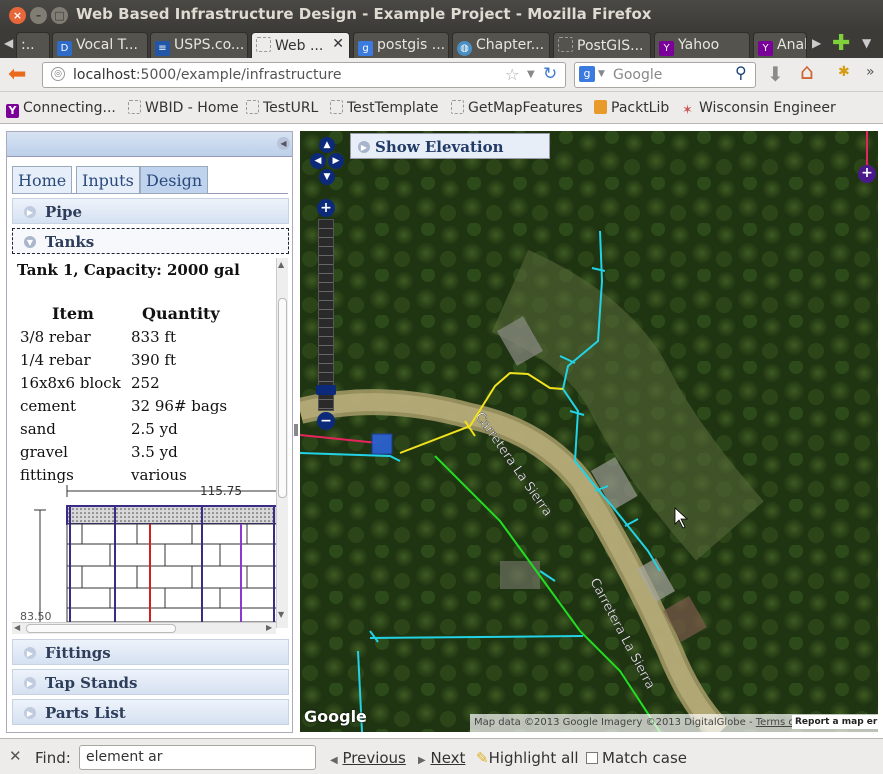  I want to click on accordion-tanks: ▼ Tanks, so click(150, 241).